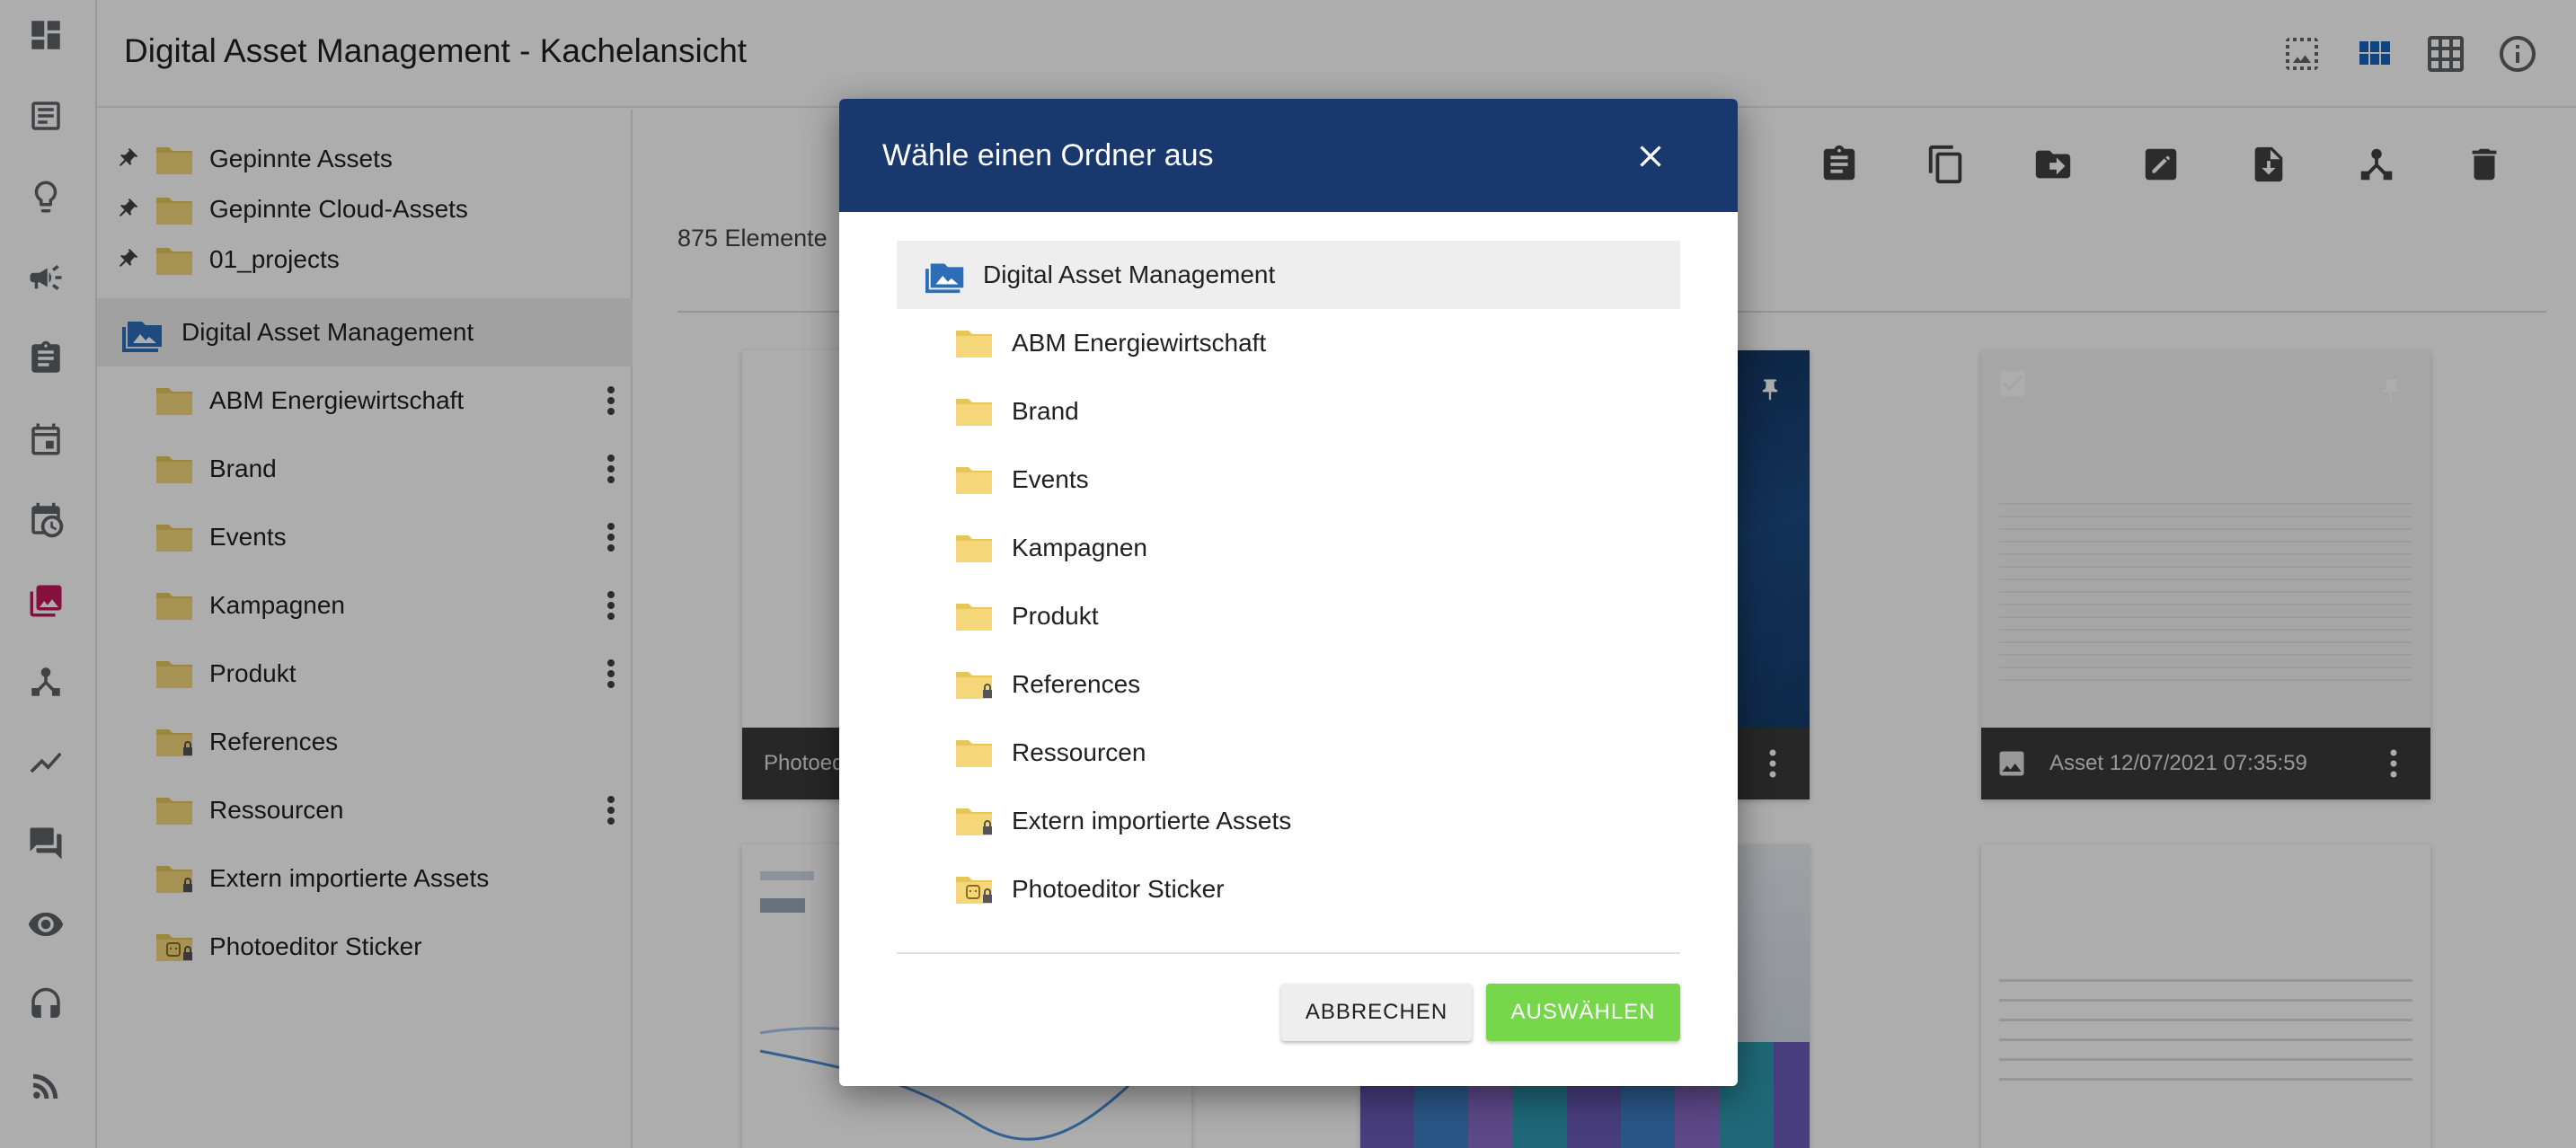 The width and height of the screenshot is (2576, 1148). Describe the element at coordinates (1288, 684) in the screenshot. I see `dialog-folder-item: References` at that location.